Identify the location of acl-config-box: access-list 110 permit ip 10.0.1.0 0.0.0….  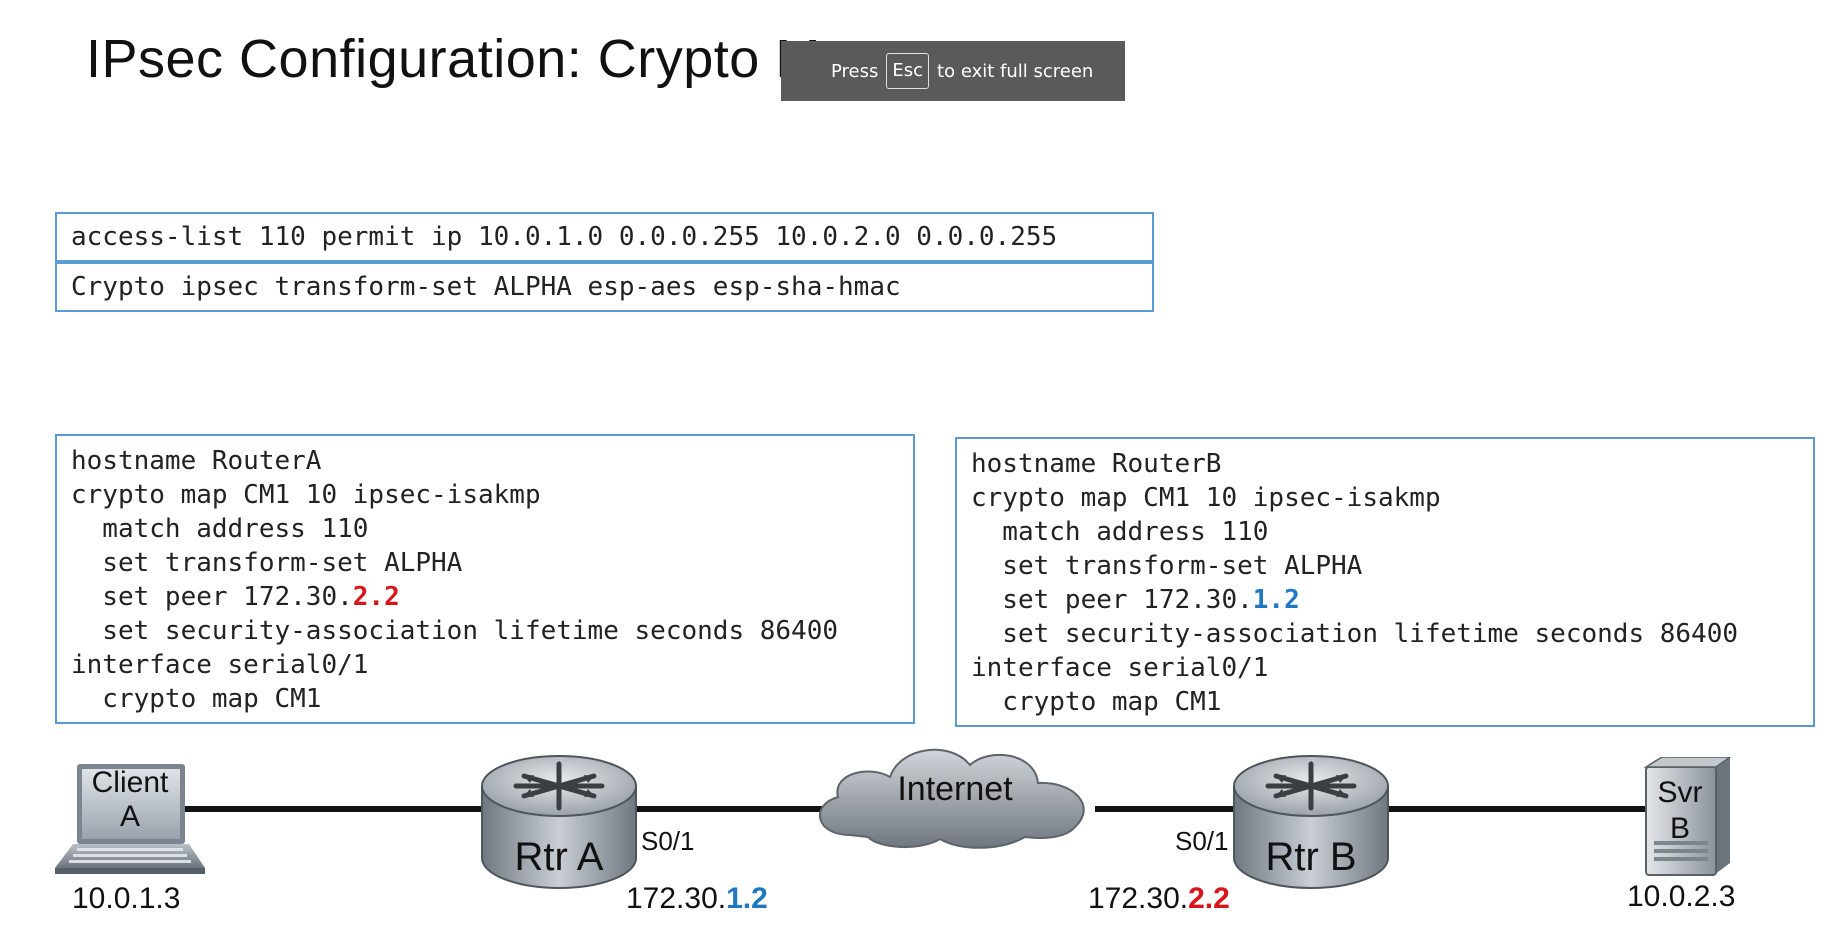
(604, 237).